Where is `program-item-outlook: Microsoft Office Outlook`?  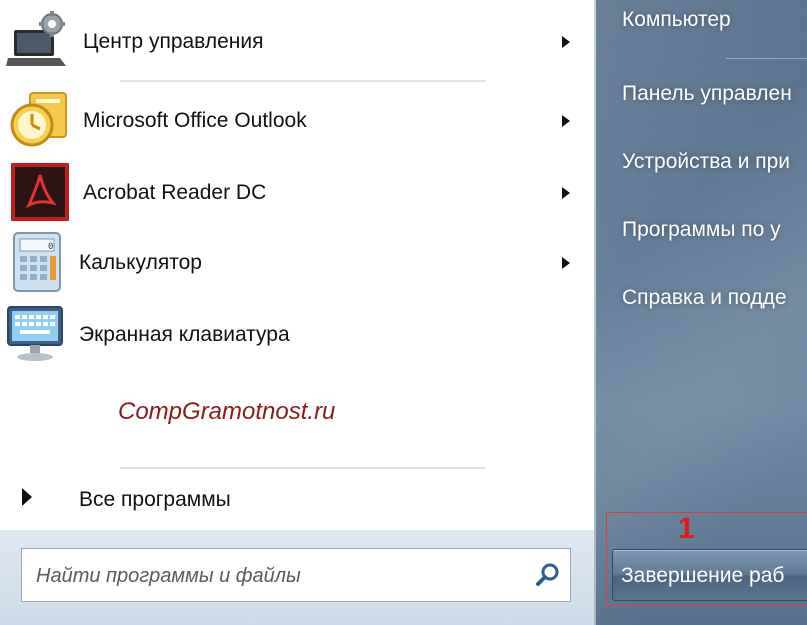
program-item-outlook: Microsoft Office Outlook is located at coordinates (298, 121).